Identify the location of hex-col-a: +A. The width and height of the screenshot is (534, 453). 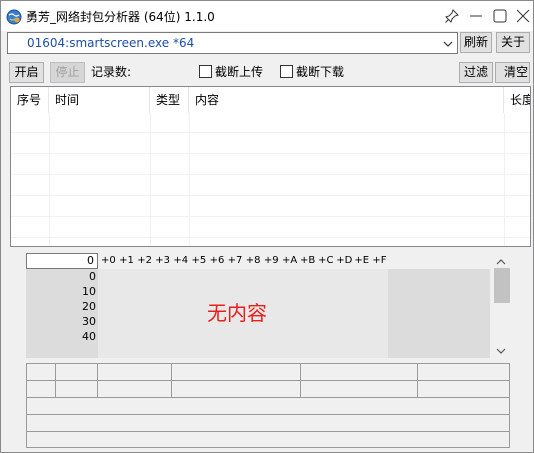
(289, 260).